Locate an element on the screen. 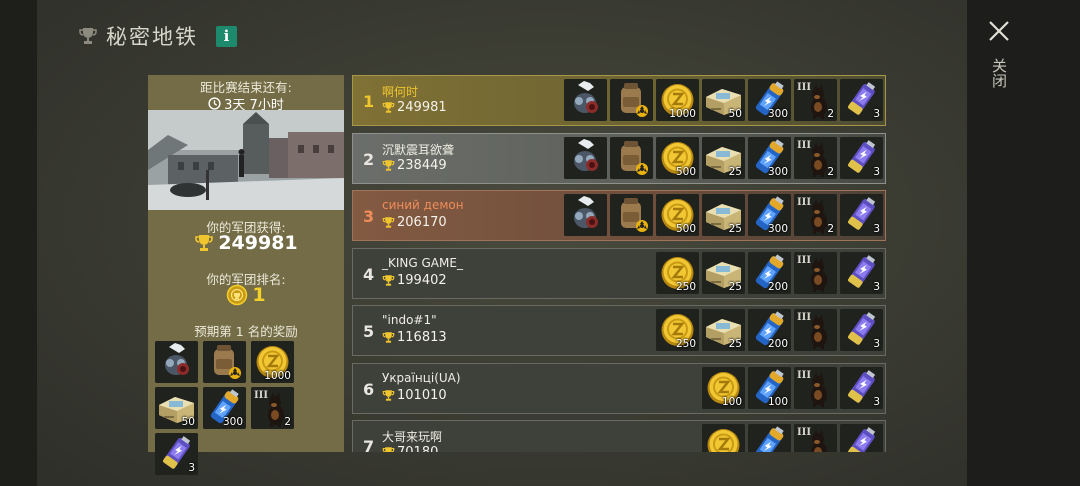 The height and width of the screenshot is (486, 1080). row-rank: 2 is located at coordinates (369, 159).